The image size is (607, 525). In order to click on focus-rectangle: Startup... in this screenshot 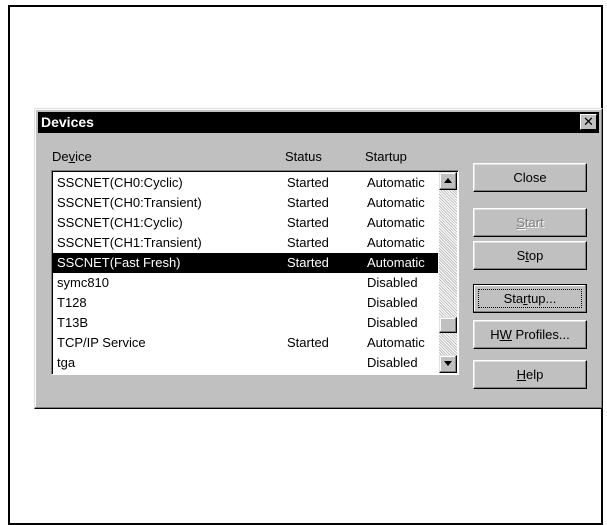, I will do `click(530, 298)`.